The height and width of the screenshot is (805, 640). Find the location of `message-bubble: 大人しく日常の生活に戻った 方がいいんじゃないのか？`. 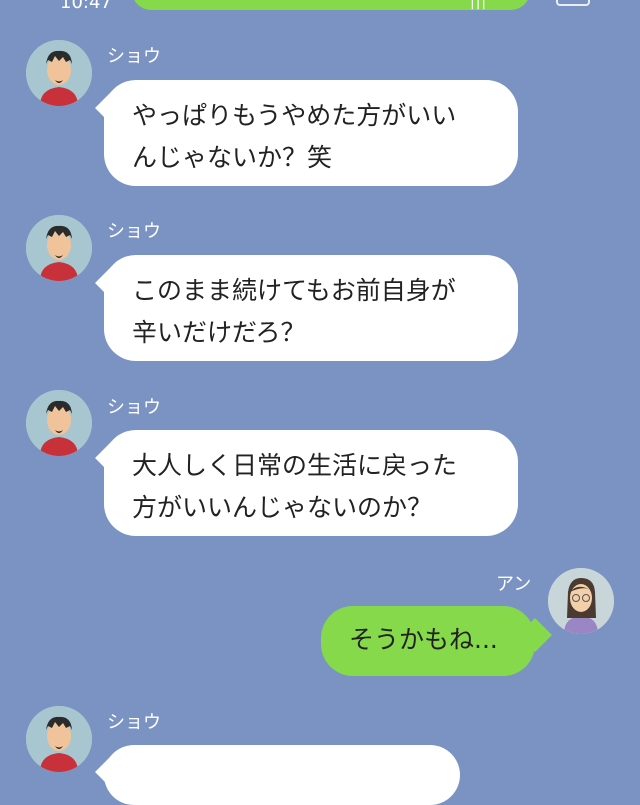

message-bubble: 大人しく日常の生活に戻った 方がいいんじゃないのか？ is located at coordinates (311, 483).